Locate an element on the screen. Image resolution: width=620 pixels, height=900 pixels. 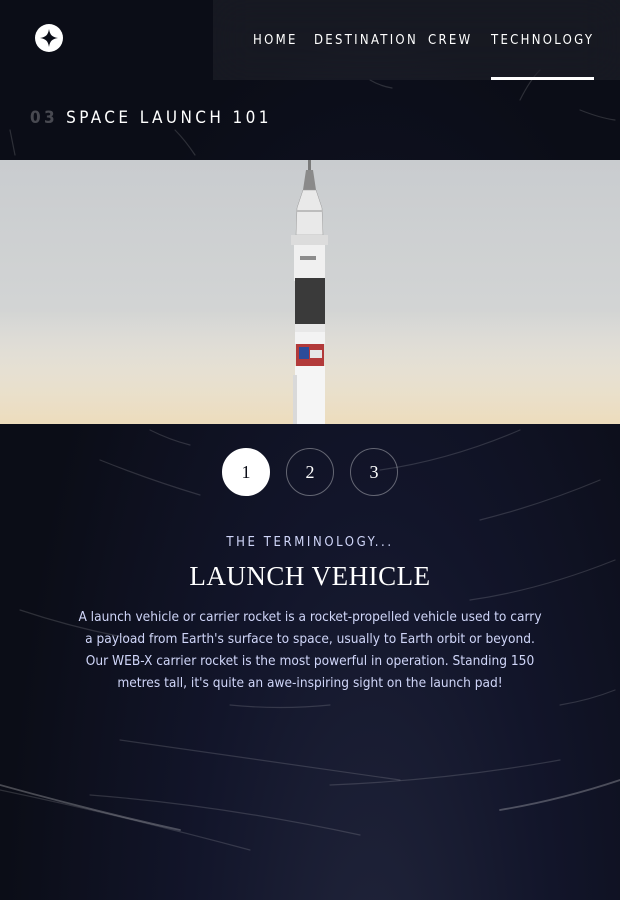
main-nav: HOME DESTINATION CREW TECHNOLOGY is located at coordinates (416, 40).